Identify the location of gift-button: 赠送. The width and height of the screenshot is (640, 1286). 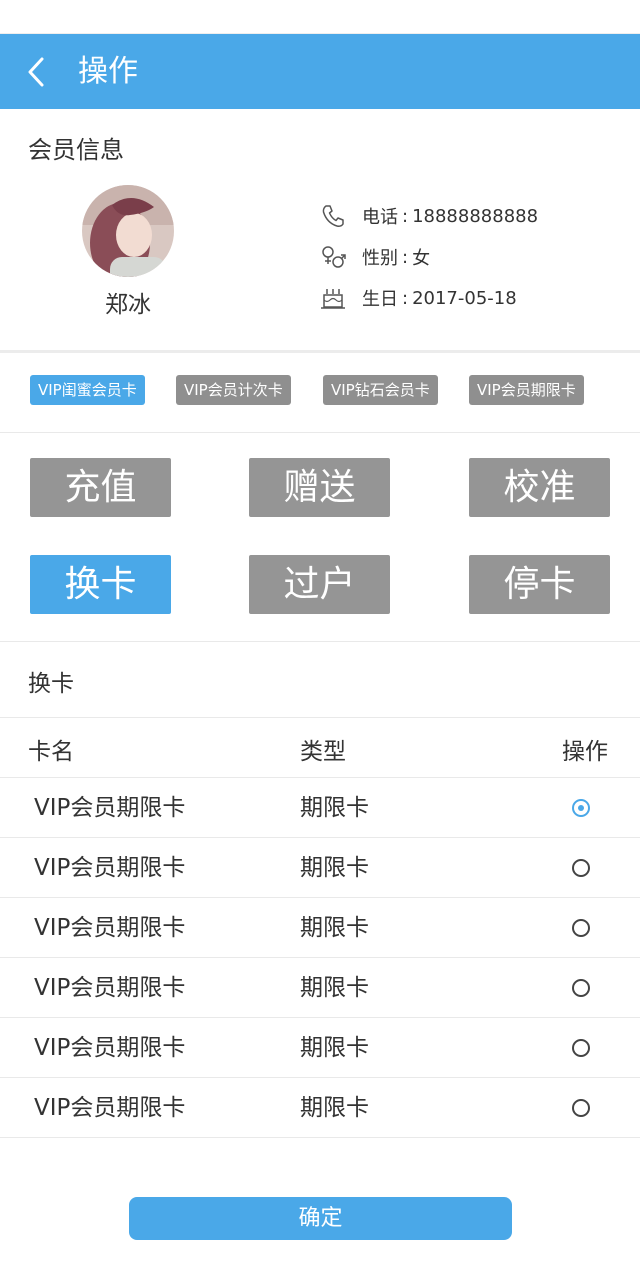
(319, 487).